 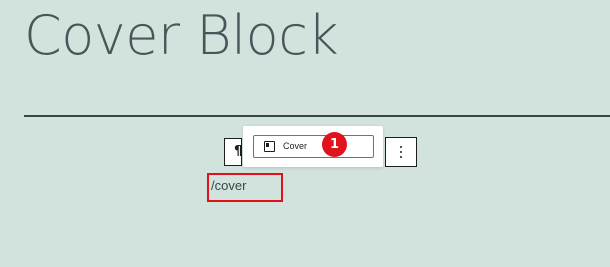 What do you see at coordinates (334, 144) in the screenshot?
I see `step-number-badge: 1` at bounding box center [334, 144].